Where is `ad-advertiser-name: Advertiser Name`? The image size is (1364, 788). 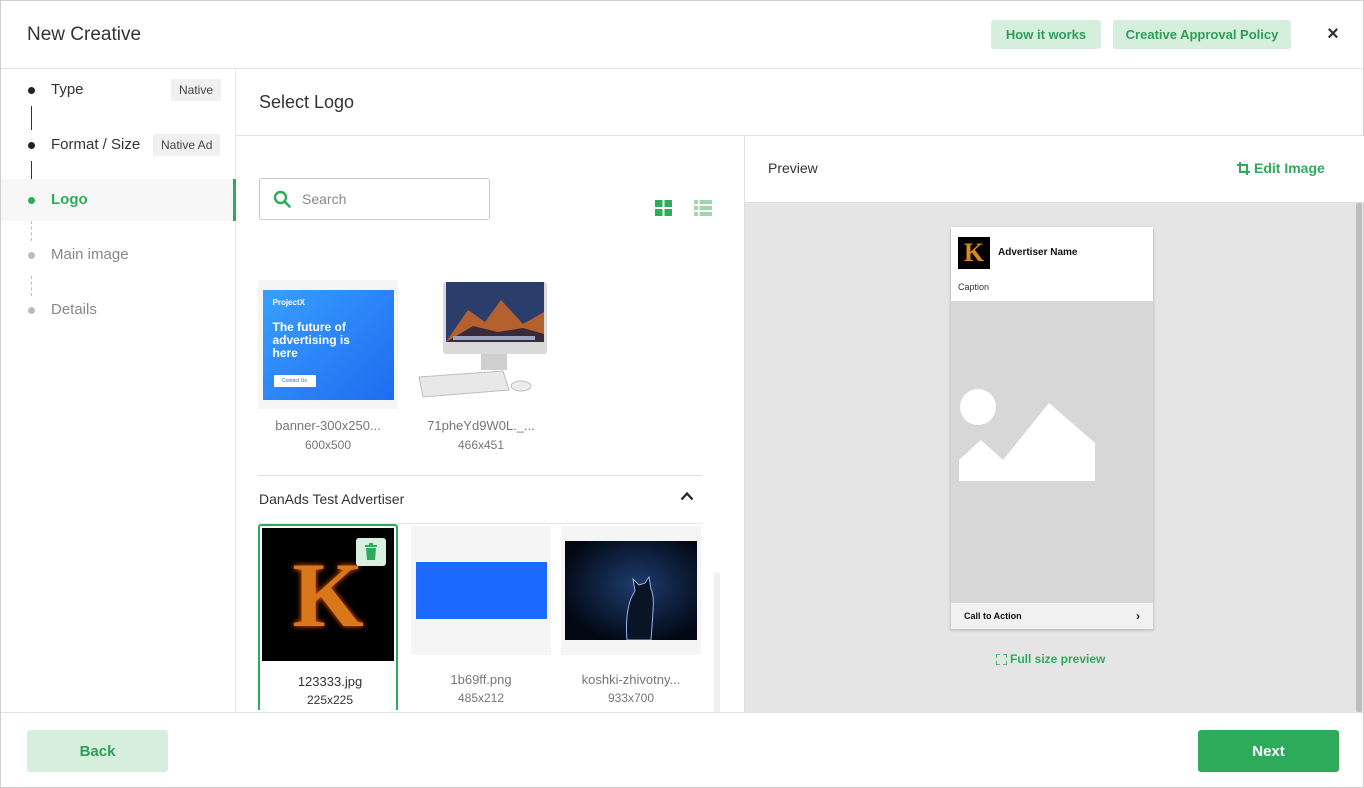 ad-advertiser-name: Advertiser Name is located at coordinates (1038, 252).